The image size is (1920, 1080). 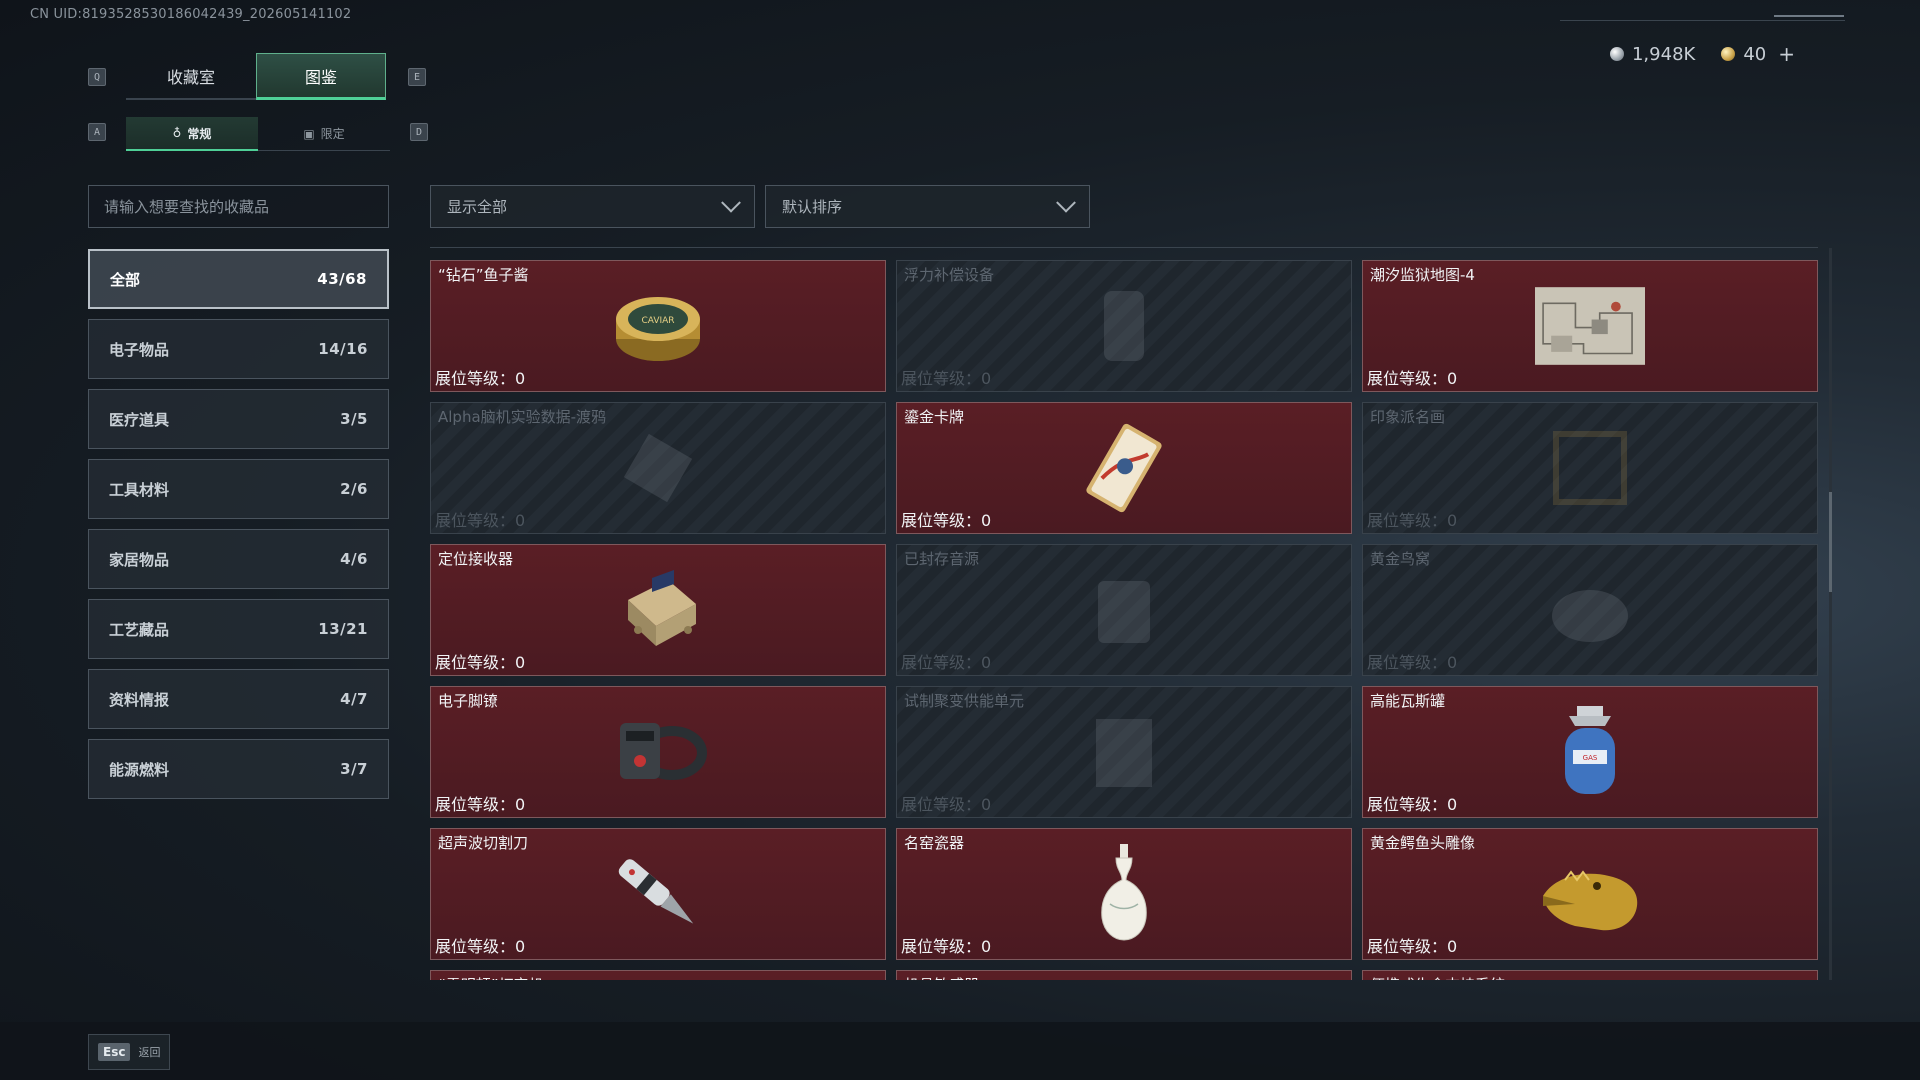 I want to click on scrollbar-thumb, so click(x=1830, y=542).